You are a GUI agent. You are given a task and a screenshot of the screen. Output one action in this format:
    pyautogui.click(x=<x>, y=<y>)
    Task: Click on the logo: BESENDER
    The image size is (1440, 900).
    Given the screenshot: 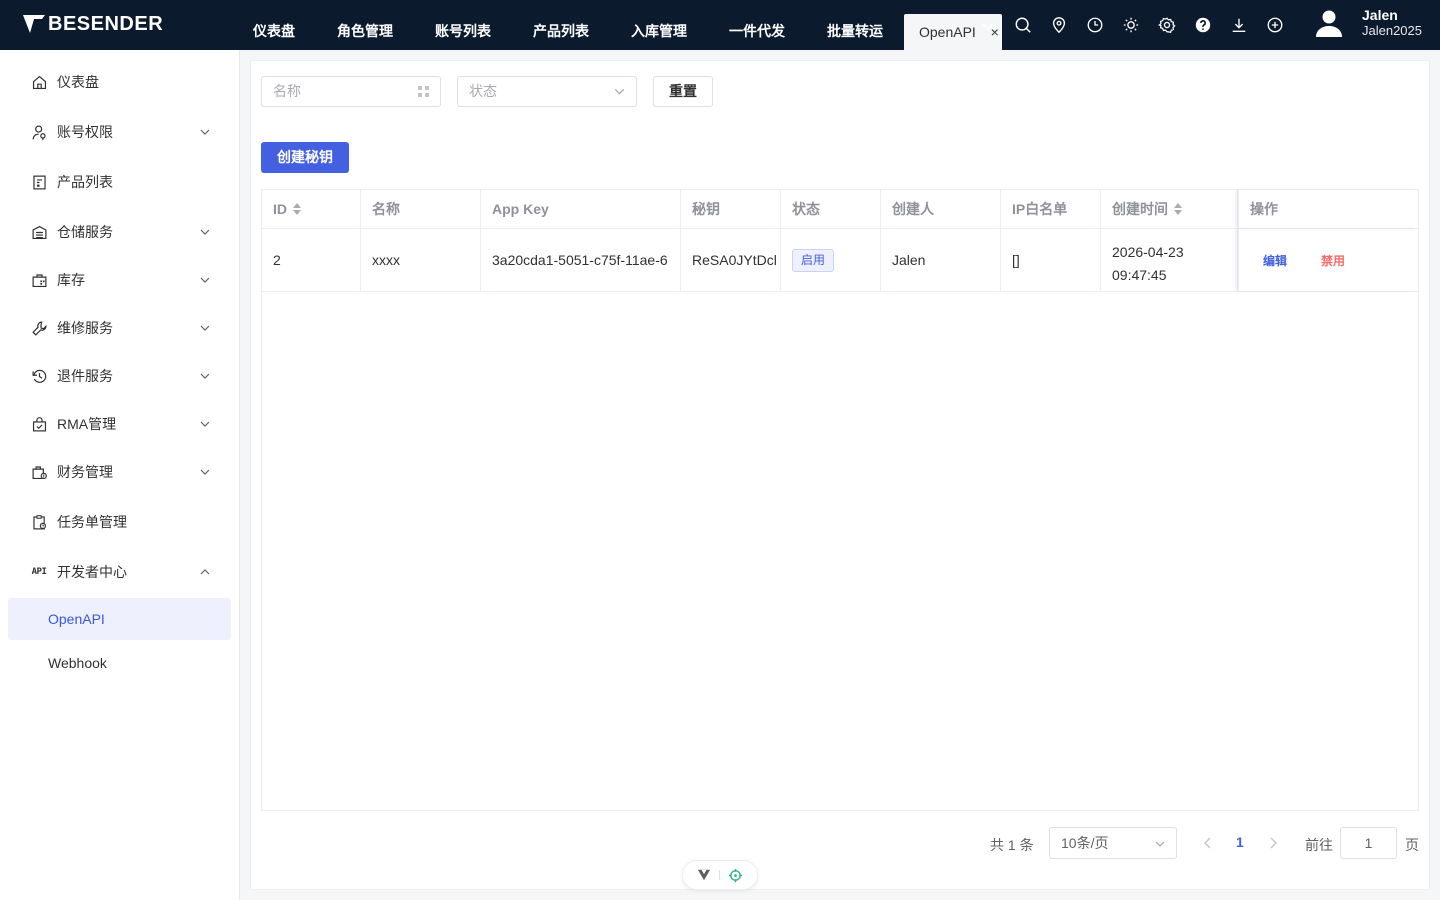 What is the action you would take?
    pyautogui.click(x=92, y=24)
    